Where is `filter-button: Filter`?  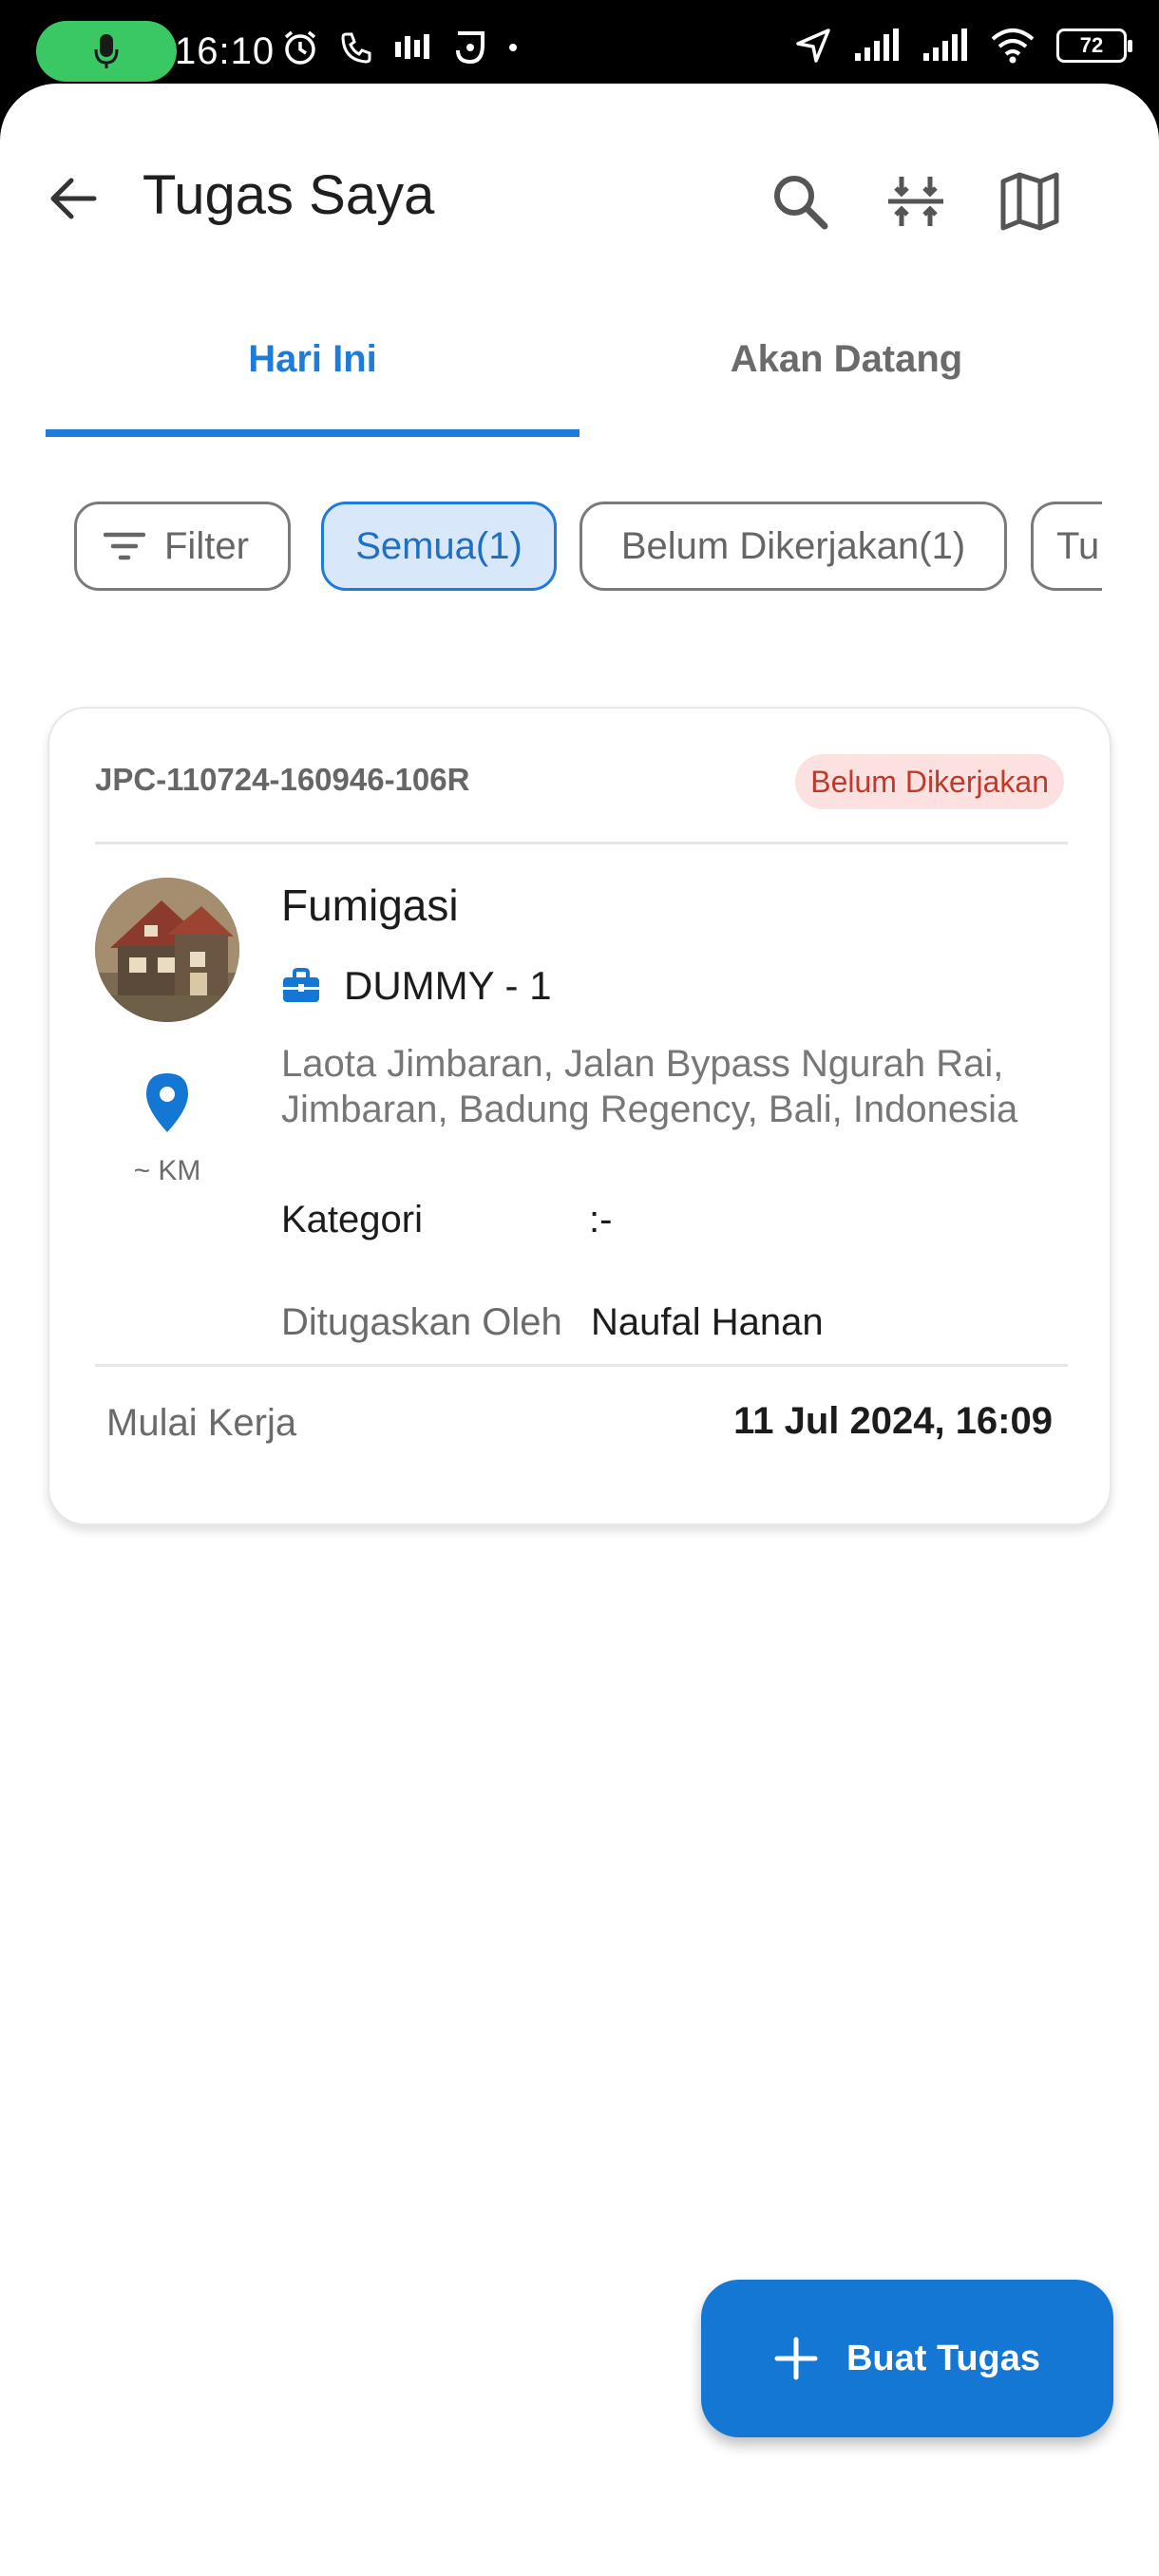 filter-button: Filter is located at coordinates (182, 546).